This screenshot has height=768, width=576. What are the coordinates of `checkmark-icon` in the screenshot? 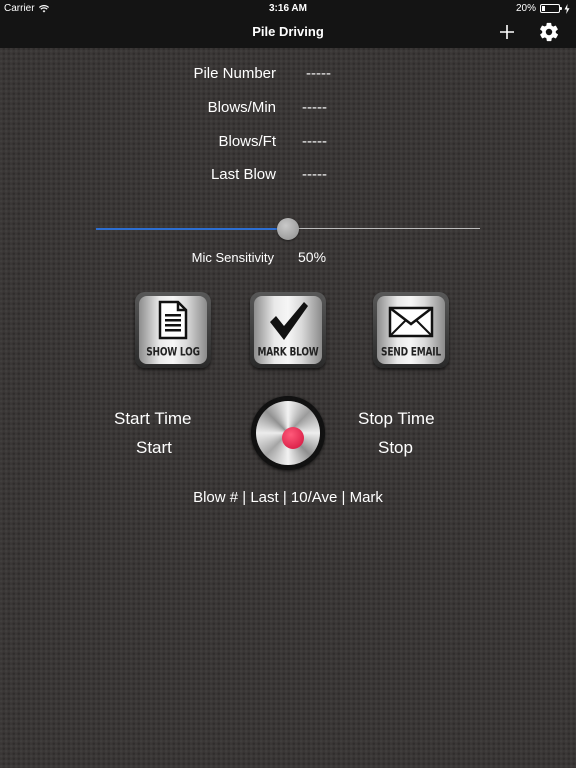 It's located at (288, 321).